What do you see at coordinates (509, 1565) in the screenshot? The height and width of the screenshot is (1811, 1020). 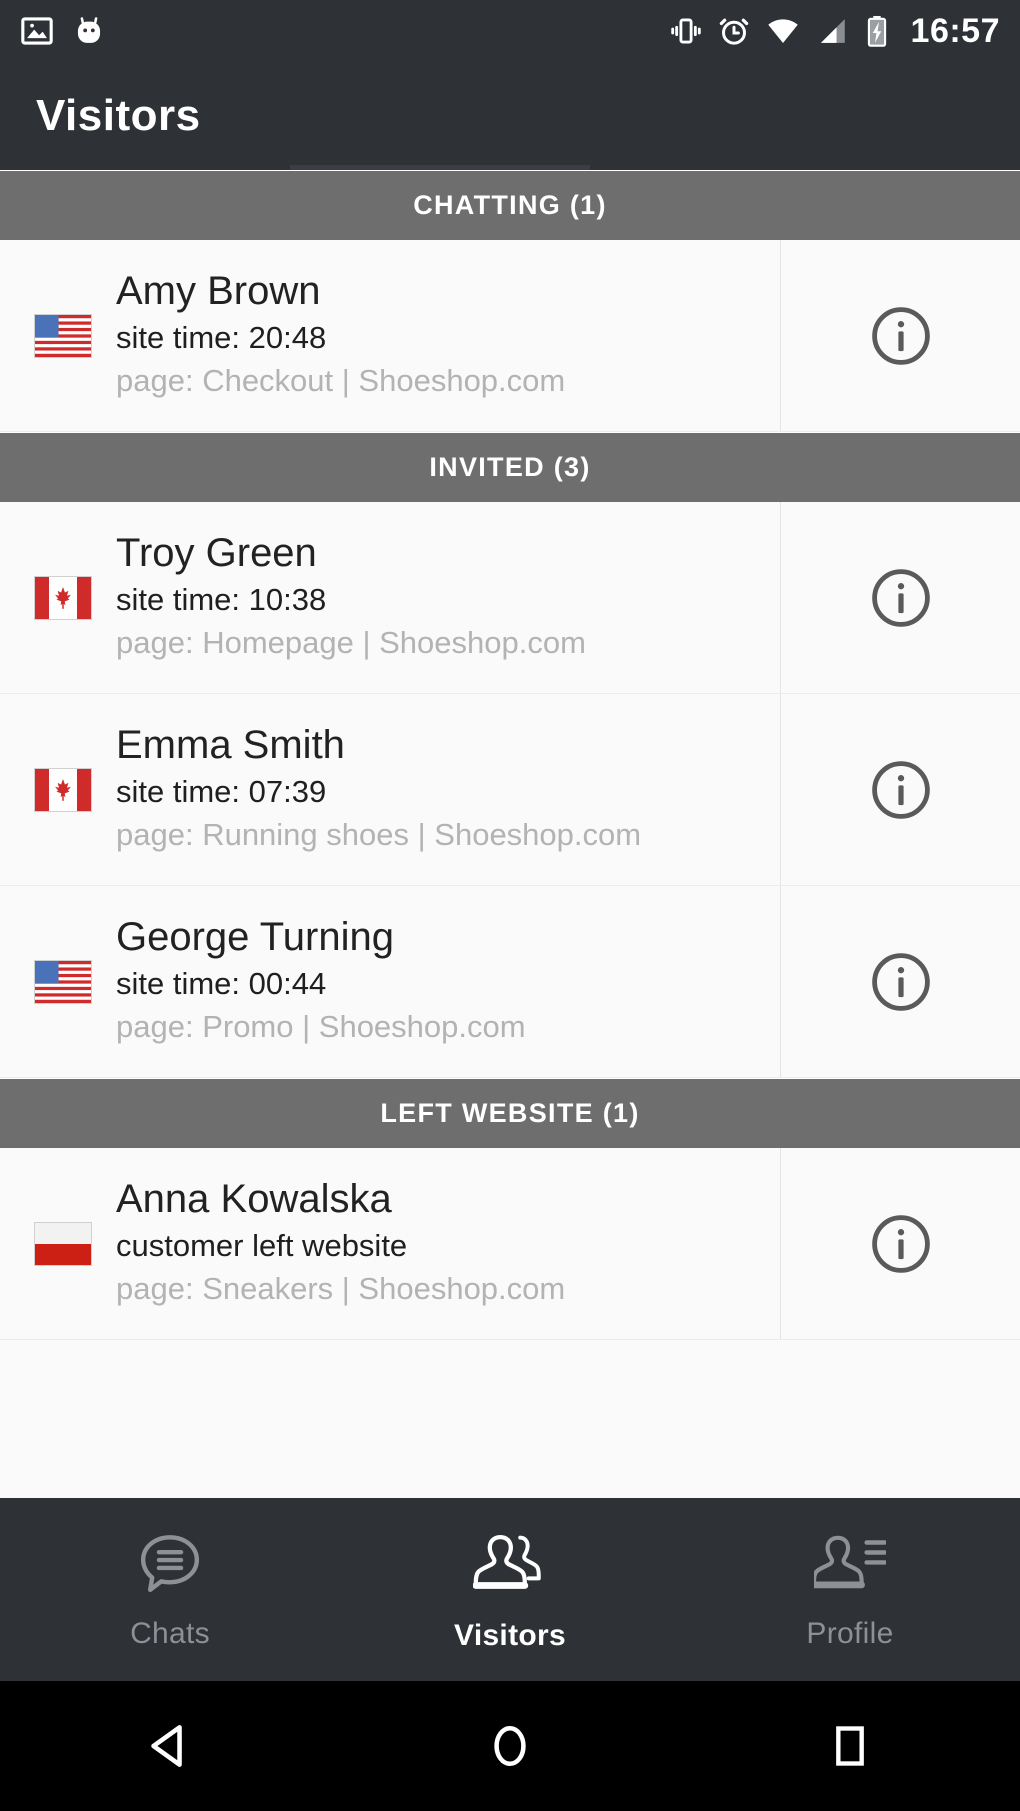 I see `people-icon` at bounding box center [509, 1565].